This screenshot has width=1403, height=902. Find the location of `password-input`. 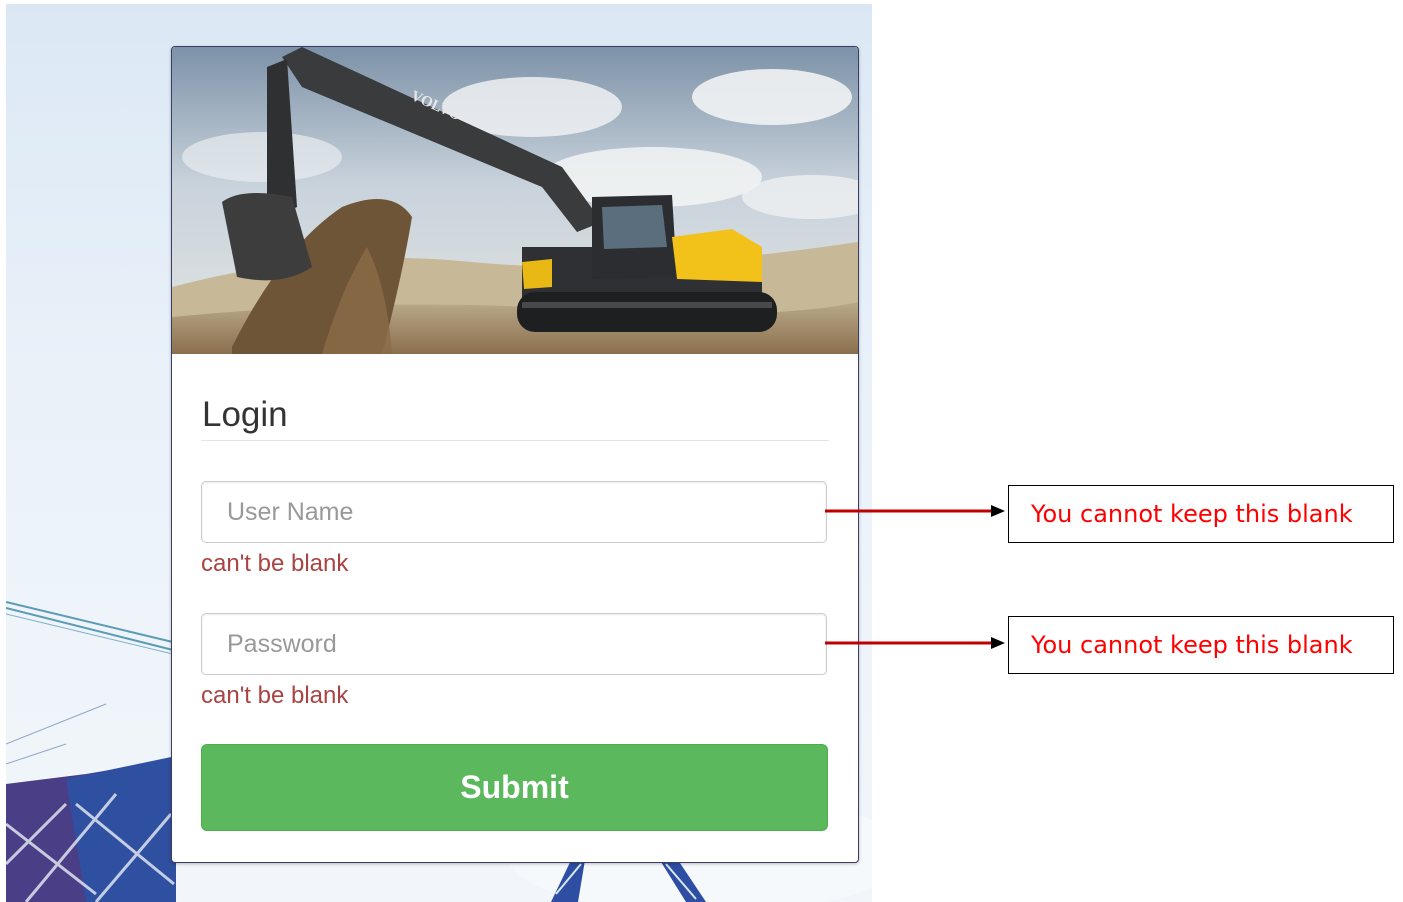

password-input is located at coordinates (514, 644).